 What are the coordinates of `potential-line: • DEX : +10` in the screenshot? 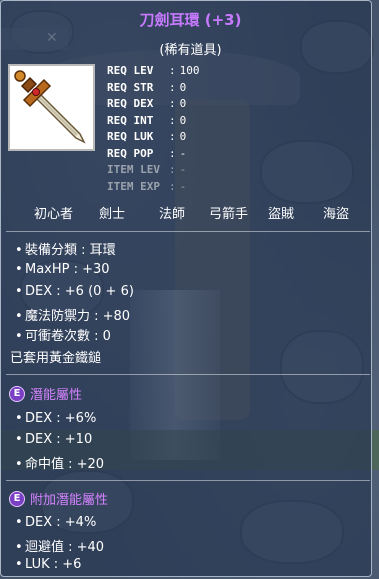 It's located at (54, 439).